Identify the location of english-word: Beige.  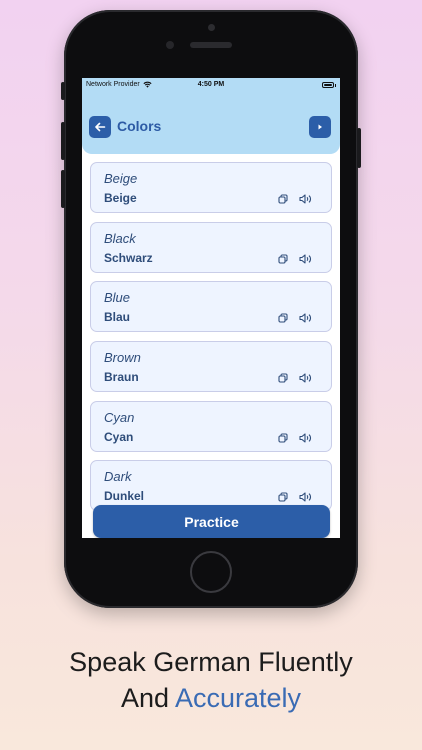
(121, 178).